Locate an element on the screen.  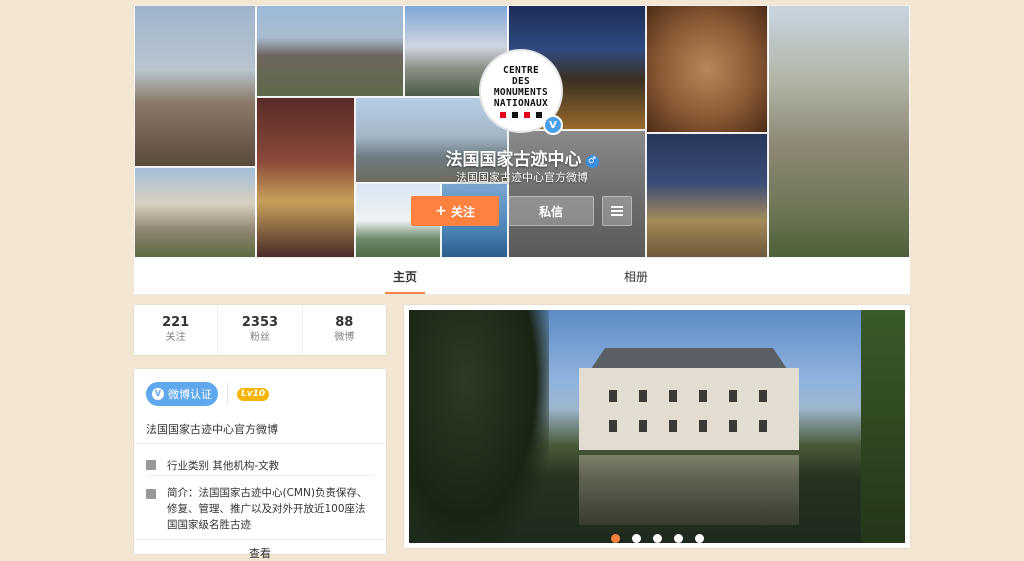
cover-photo-cave-painting is located at coordinates (707, 69).